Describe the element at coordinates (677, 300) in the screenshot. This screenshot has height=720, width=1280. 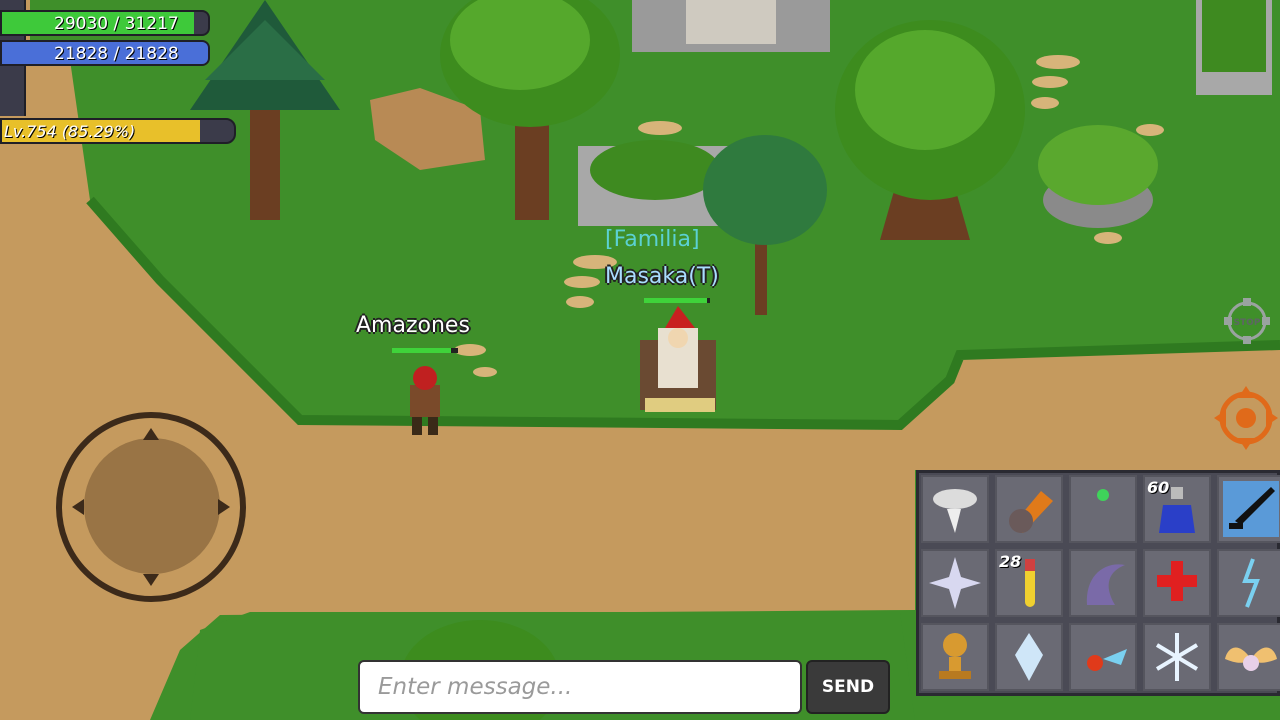
I see `player-hp-mini` at that location.